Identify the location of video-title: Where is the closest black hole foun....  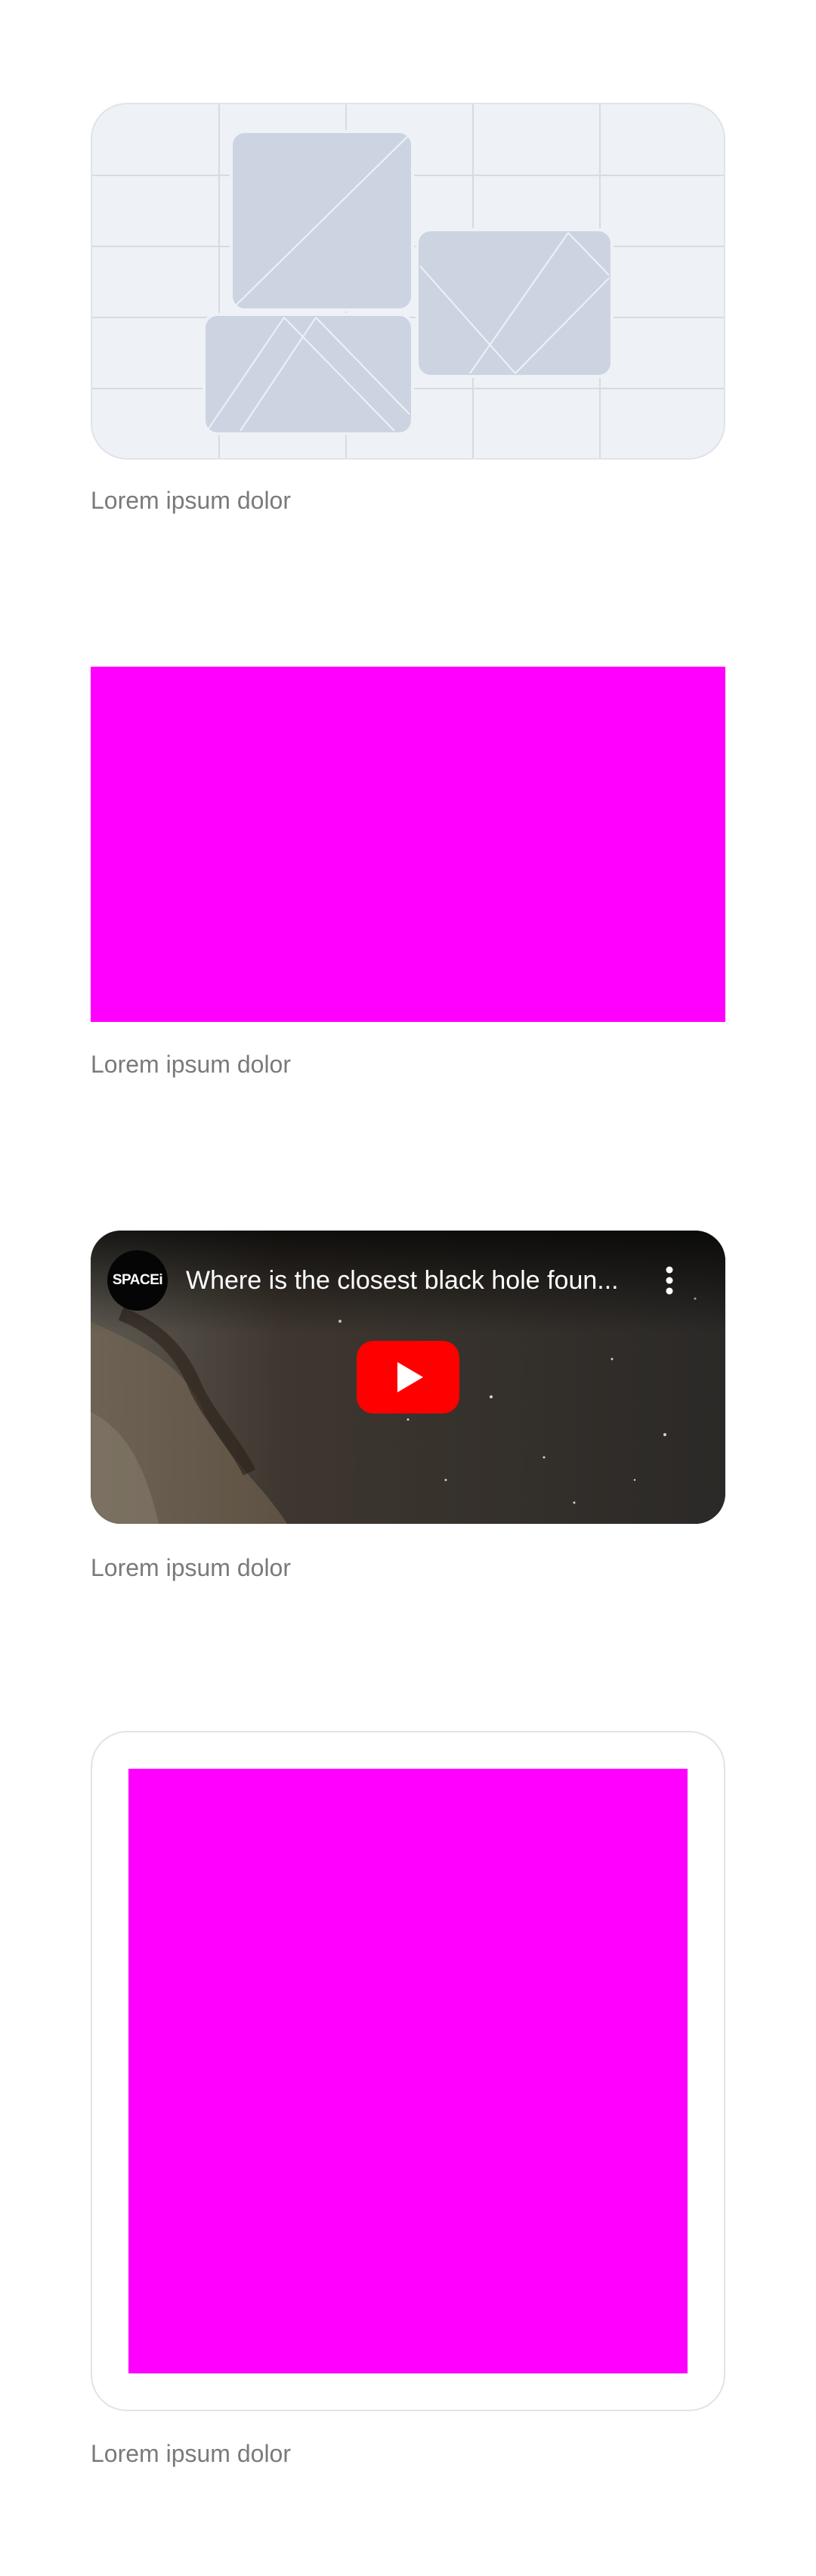
(412, 1280).